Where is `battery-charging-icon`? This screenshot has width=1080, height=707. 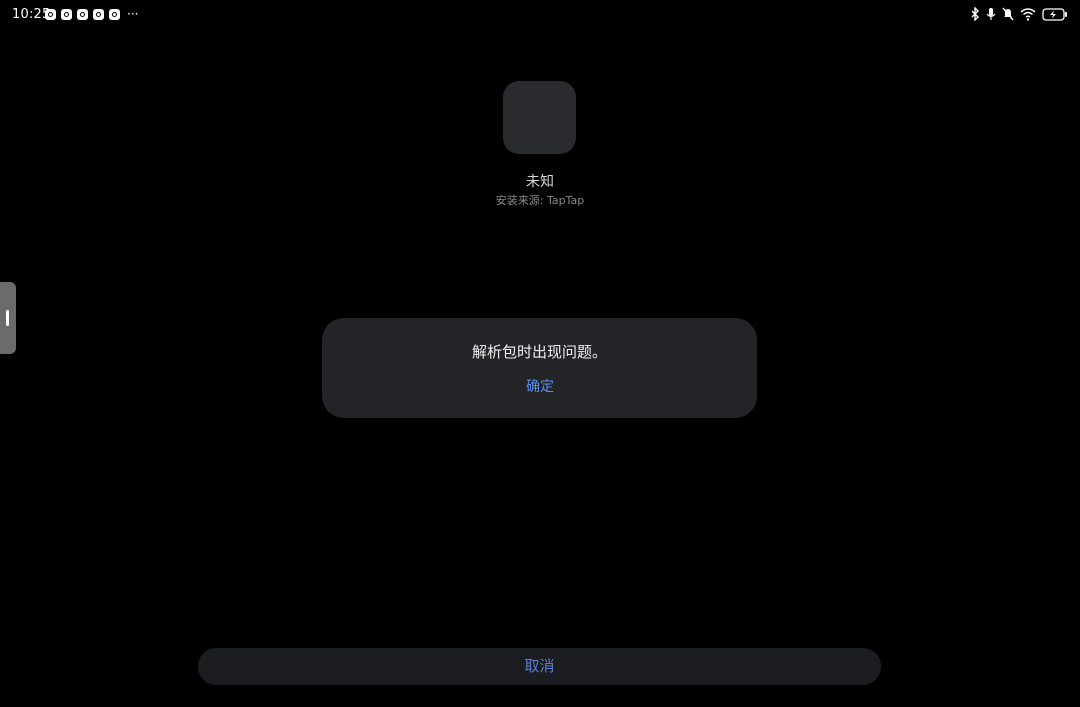 battery-charging-icon is located at coordinates (1054, 14).